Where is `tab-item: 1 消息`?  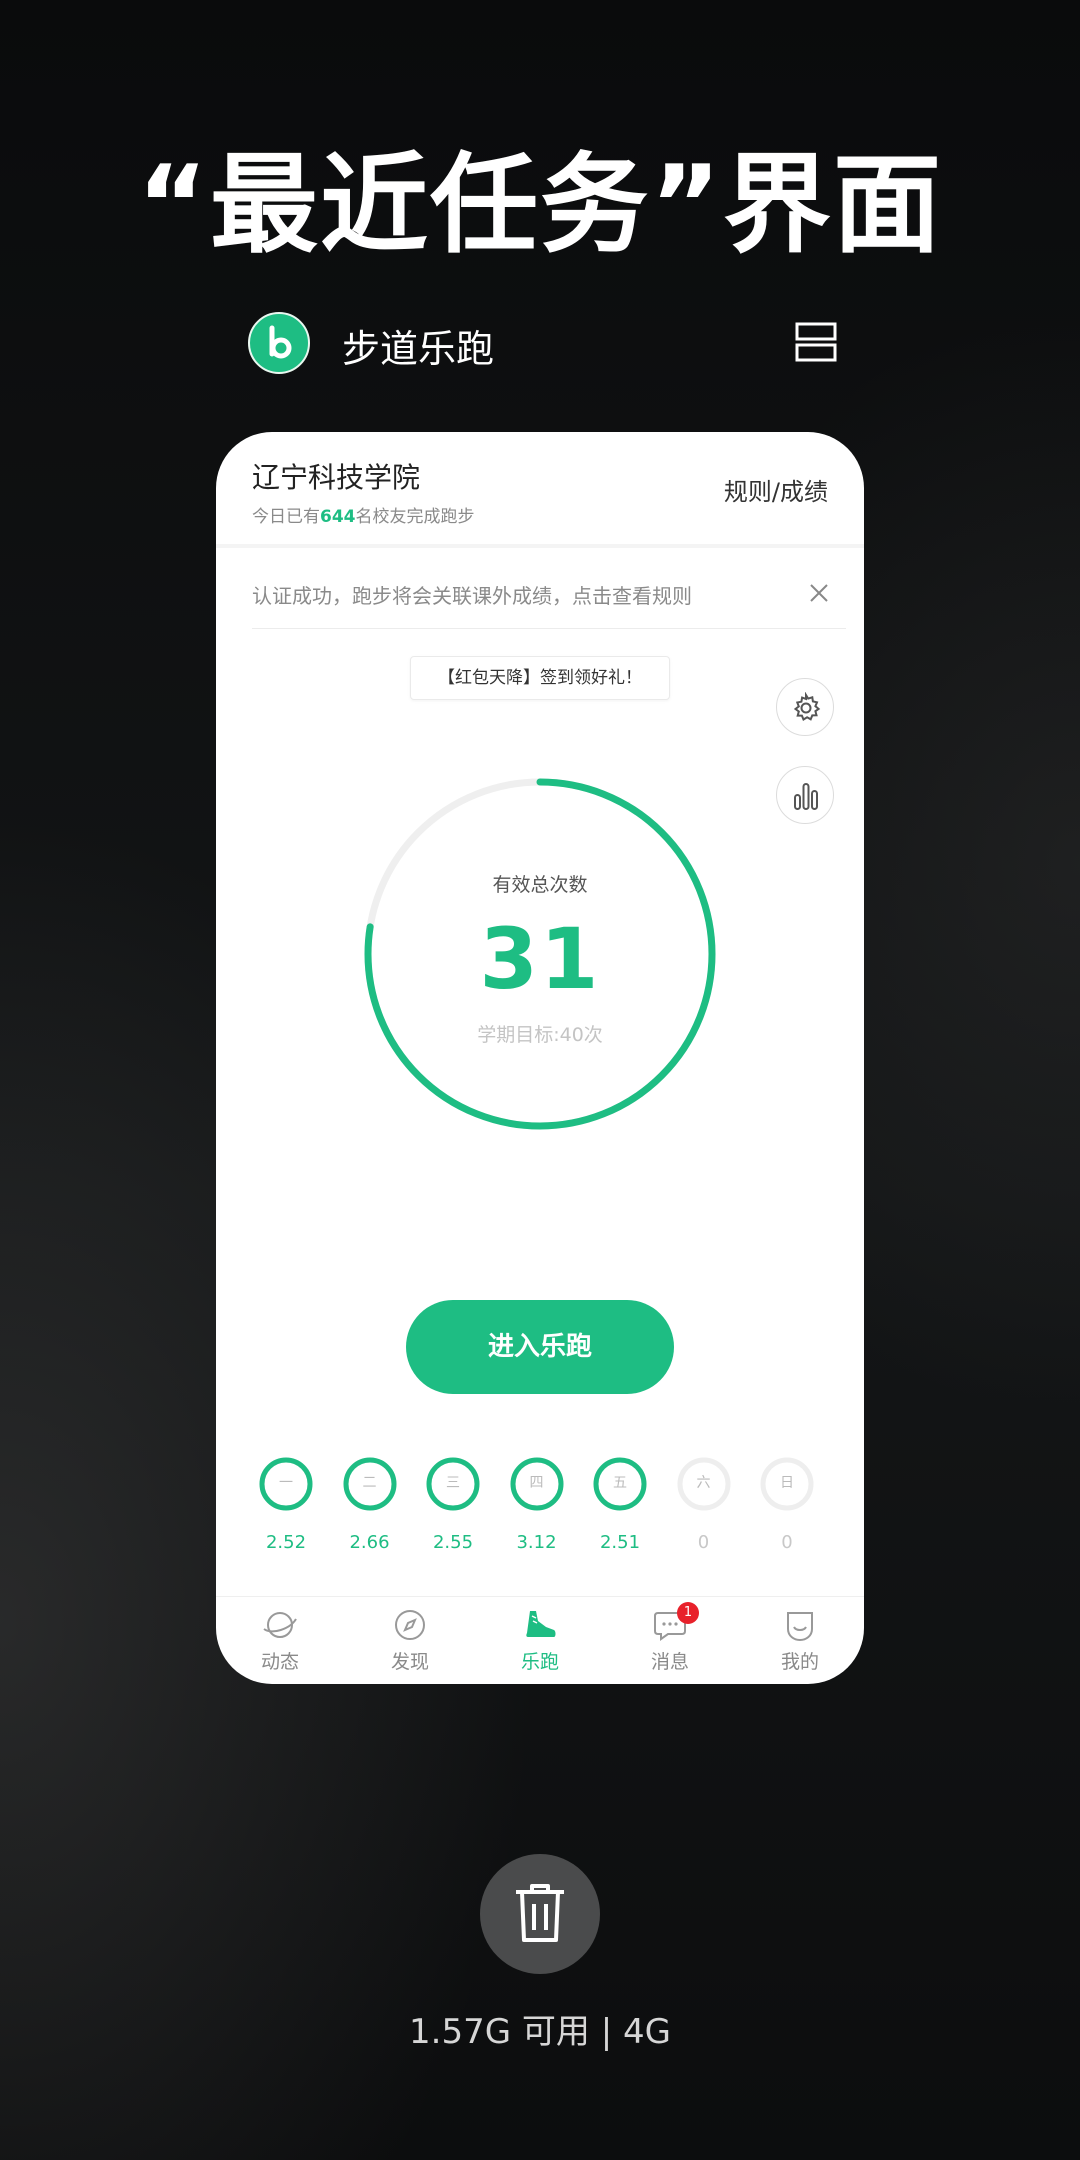
tab-item: 1 消息 is located at coordinates (670, 1640).